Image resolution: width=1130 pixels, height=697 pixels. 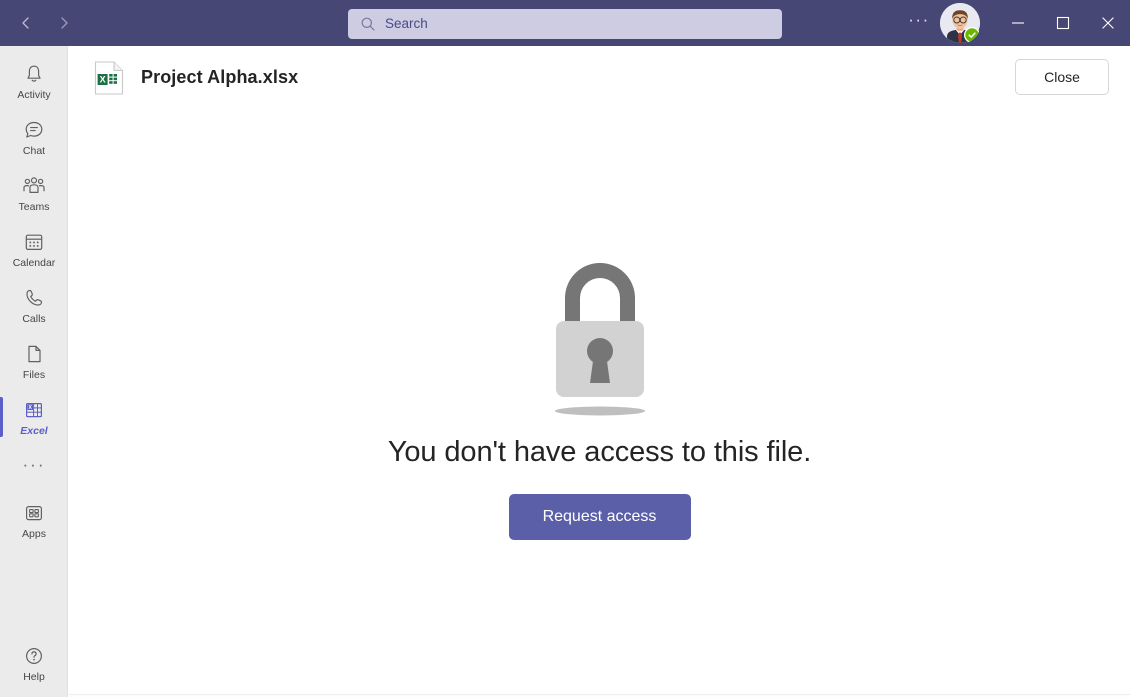 I want to click on presence-available-badge, so click(x=972, y=35).